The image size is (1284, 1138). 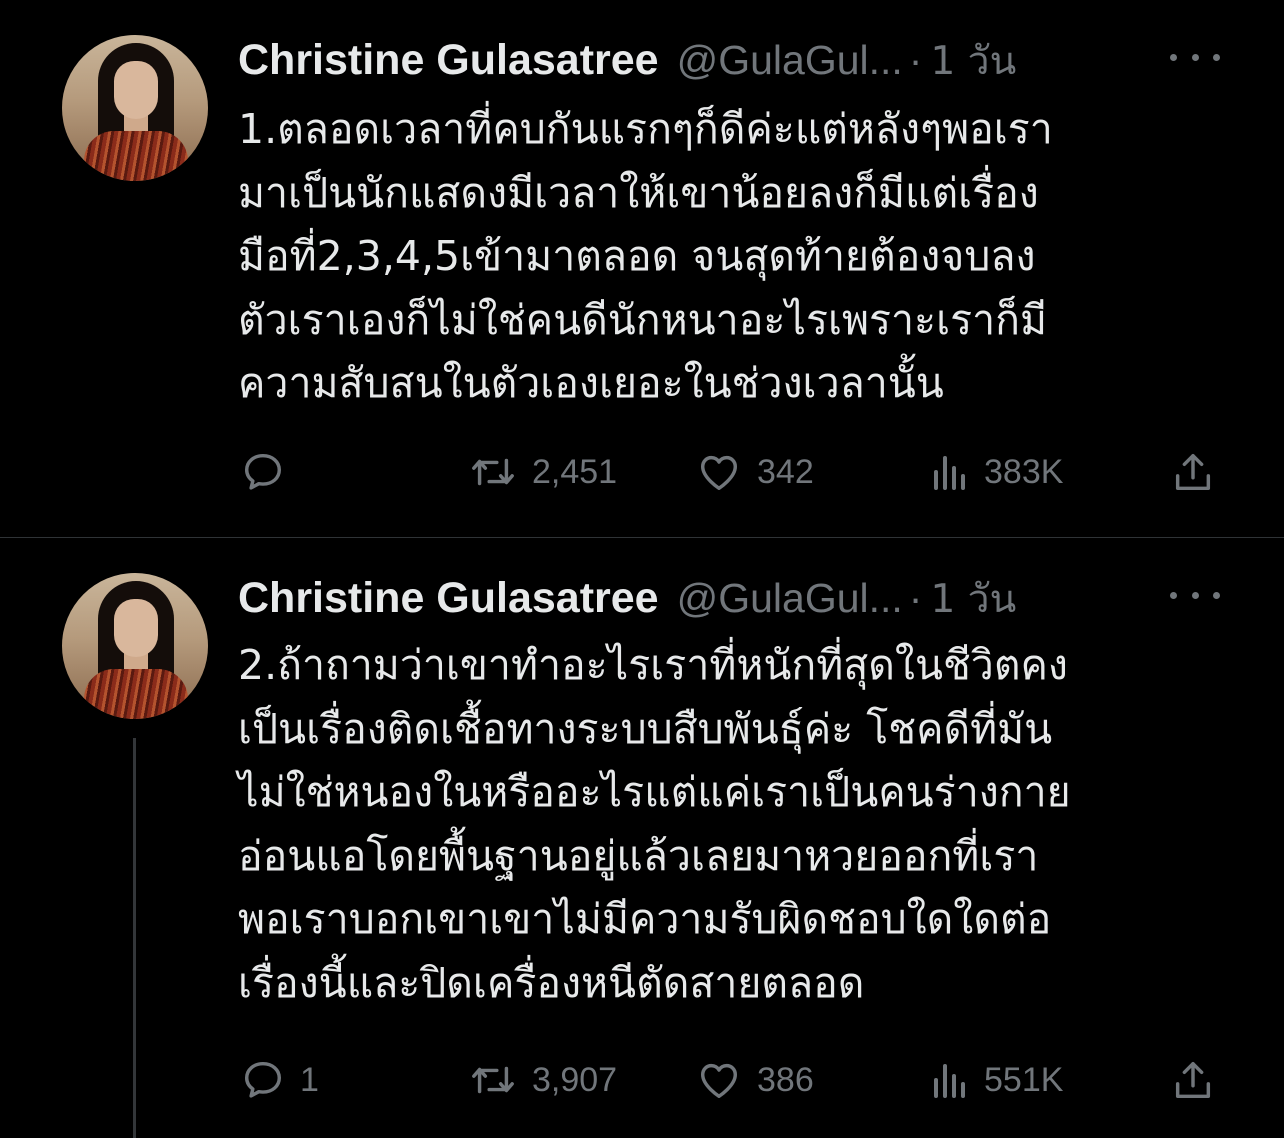 I want to click on like-count: 342, so click(x=785, y=471).